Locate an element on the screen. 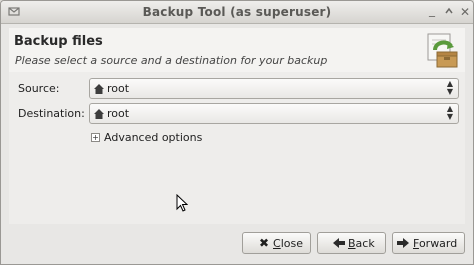  source-combobox: root ▲ ▼ is located at coordinates (274, 88).